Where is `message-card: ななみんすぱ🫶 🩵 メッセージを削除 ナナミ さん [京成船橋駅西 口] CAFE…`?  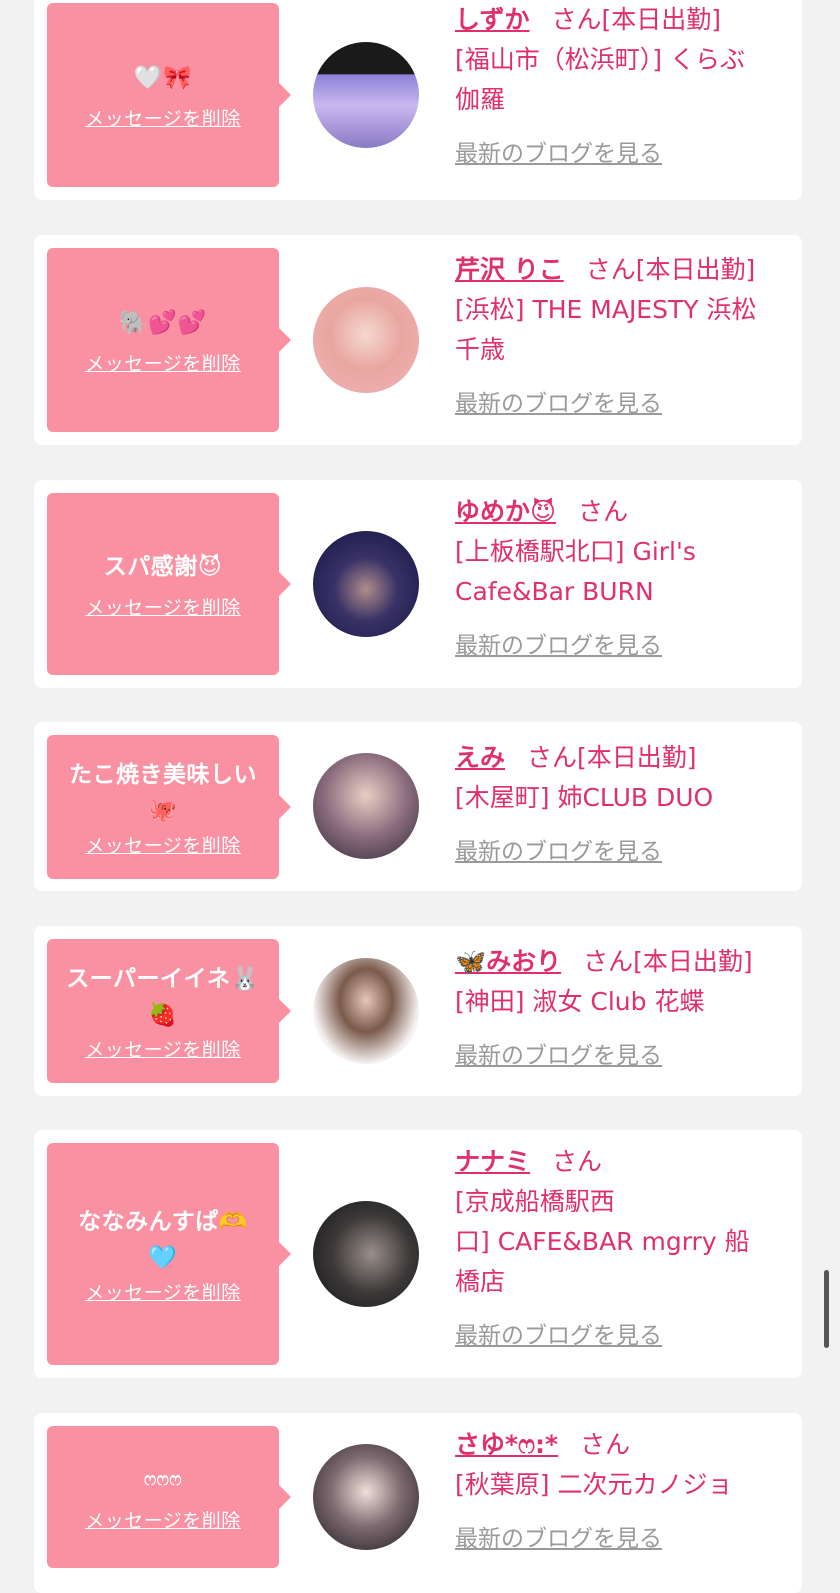
message-card: ななみんすぱ🫶 🩵 メッセージを削除 ナナミ さん [京成船橋駅西 口] CAFE… is located at coordinates (418, 1254).